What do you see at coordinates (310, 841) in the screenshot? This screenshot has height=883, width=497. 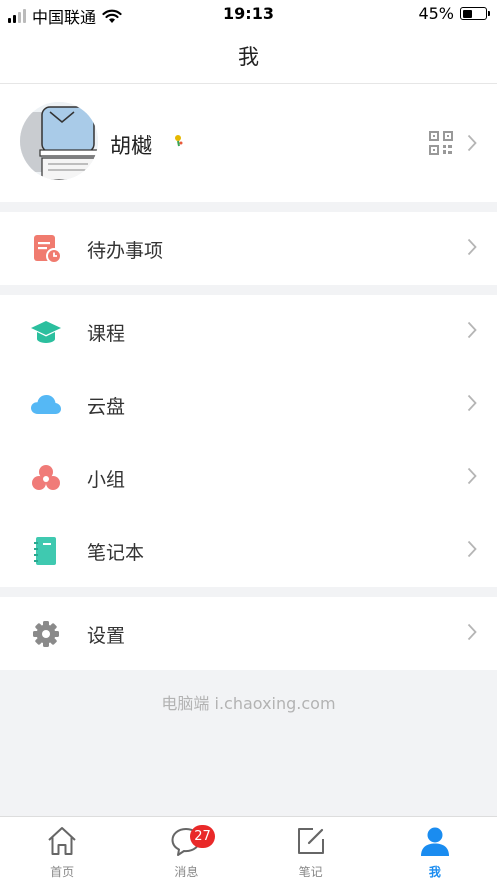 I see `edit-note-icon` at bounding box center [310, 841].